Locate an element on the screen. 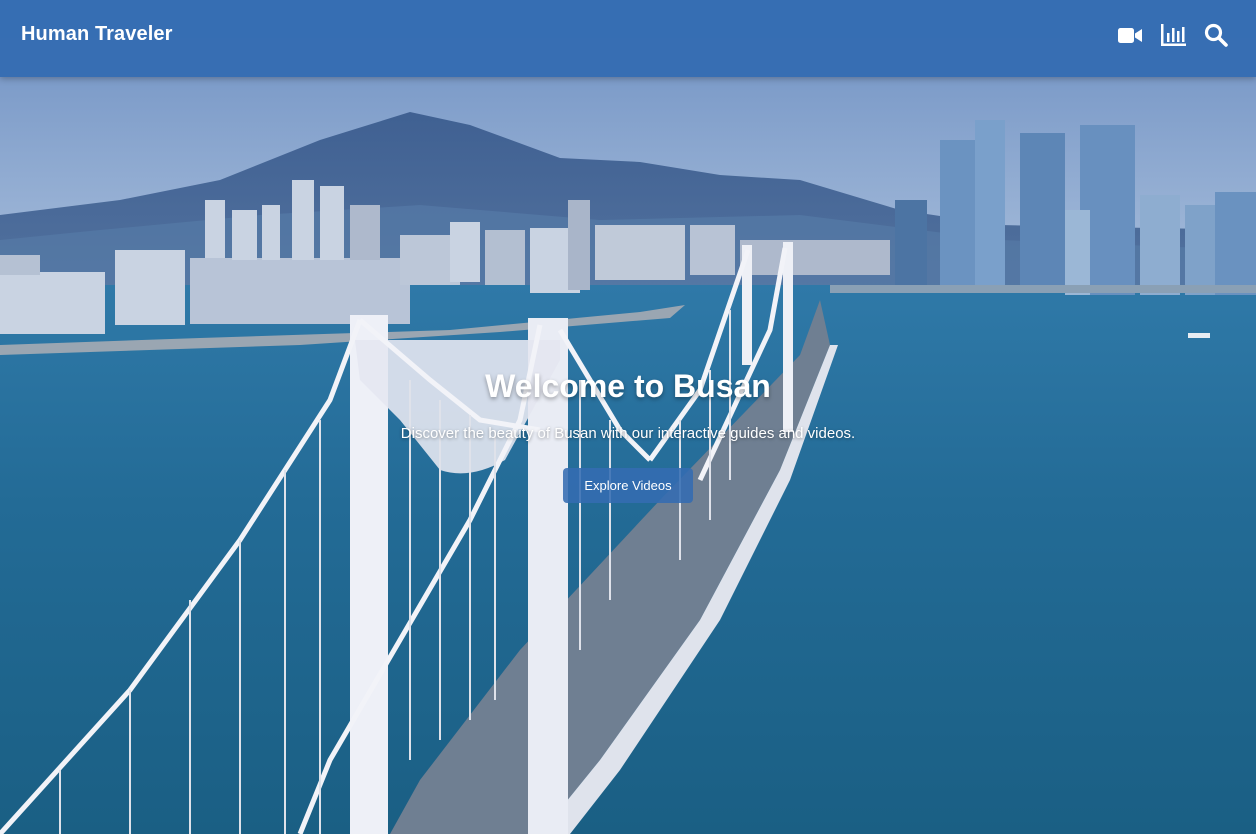 This screenshot has width=1256, height=834. nav-icon-group is located at coordinates (1173, 35).